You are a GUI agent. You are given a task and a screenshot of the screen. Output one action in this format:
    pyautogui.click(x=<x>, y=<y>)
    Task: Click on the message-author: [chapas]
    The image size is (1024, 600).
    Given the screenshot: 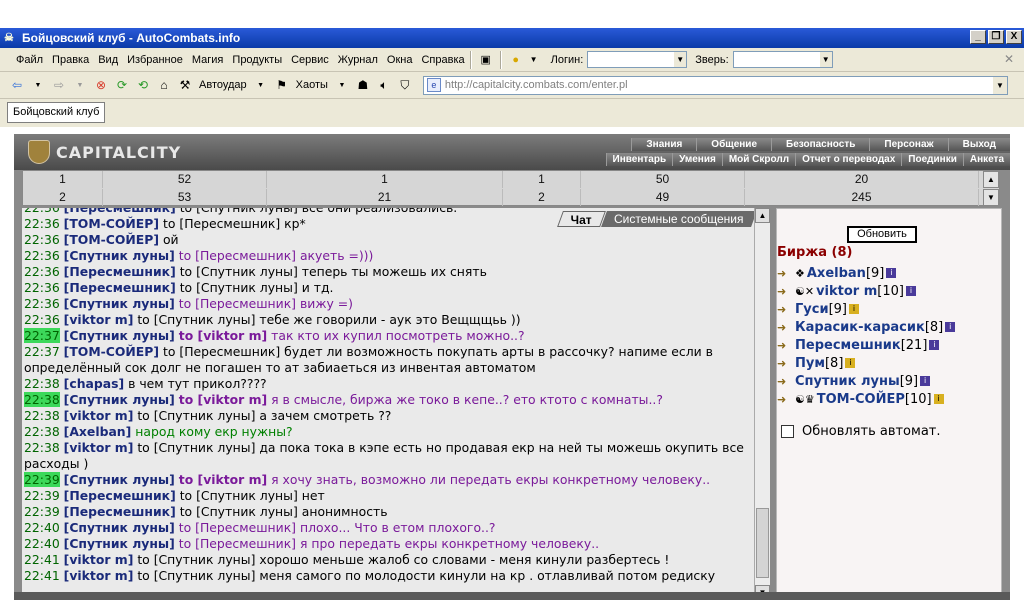 What is the action you would take?
    pyautogui.click(x=94, y=383)
    